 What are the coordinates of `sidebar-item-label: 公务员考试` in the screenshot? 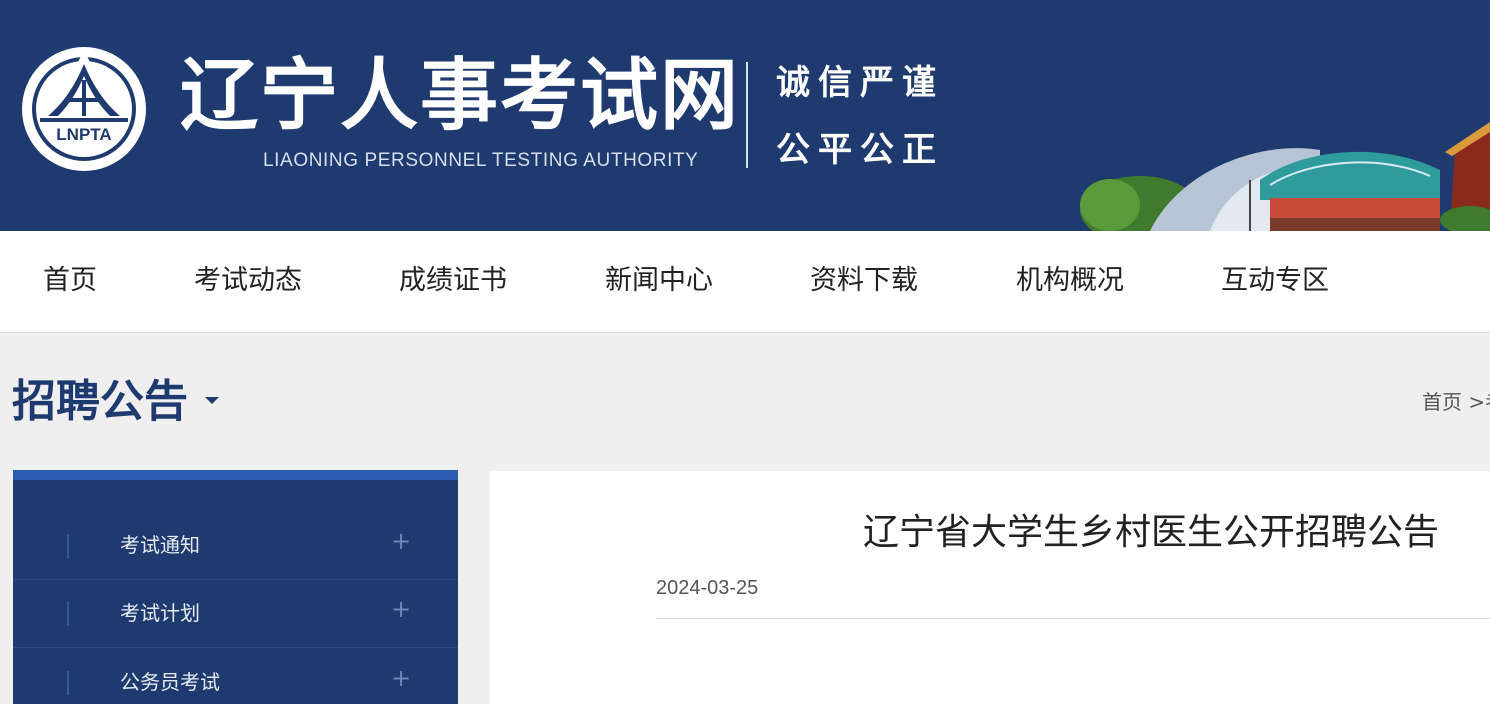 It's located at (170, 682).